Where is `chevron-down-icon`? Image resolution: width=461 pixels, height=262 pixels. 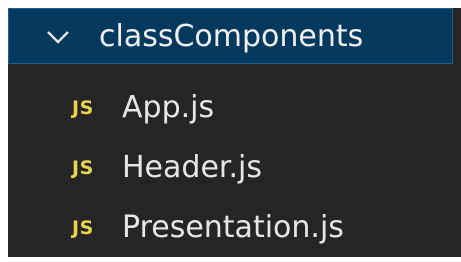
chevron-down-icon is located at coordinates (58, 37).